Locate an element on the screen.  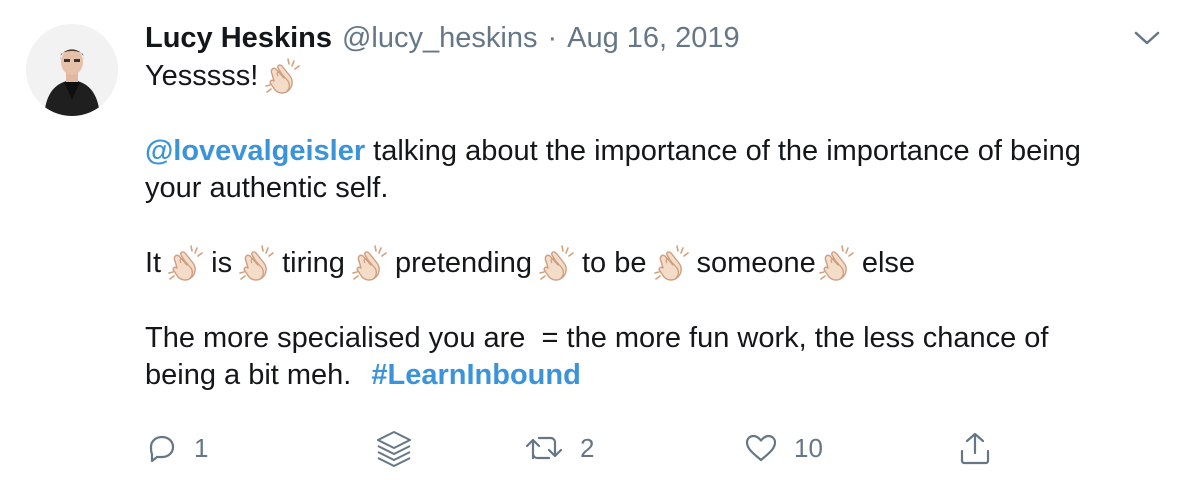
tweet-line: your authentic self. is located at coordinates (655, 188).